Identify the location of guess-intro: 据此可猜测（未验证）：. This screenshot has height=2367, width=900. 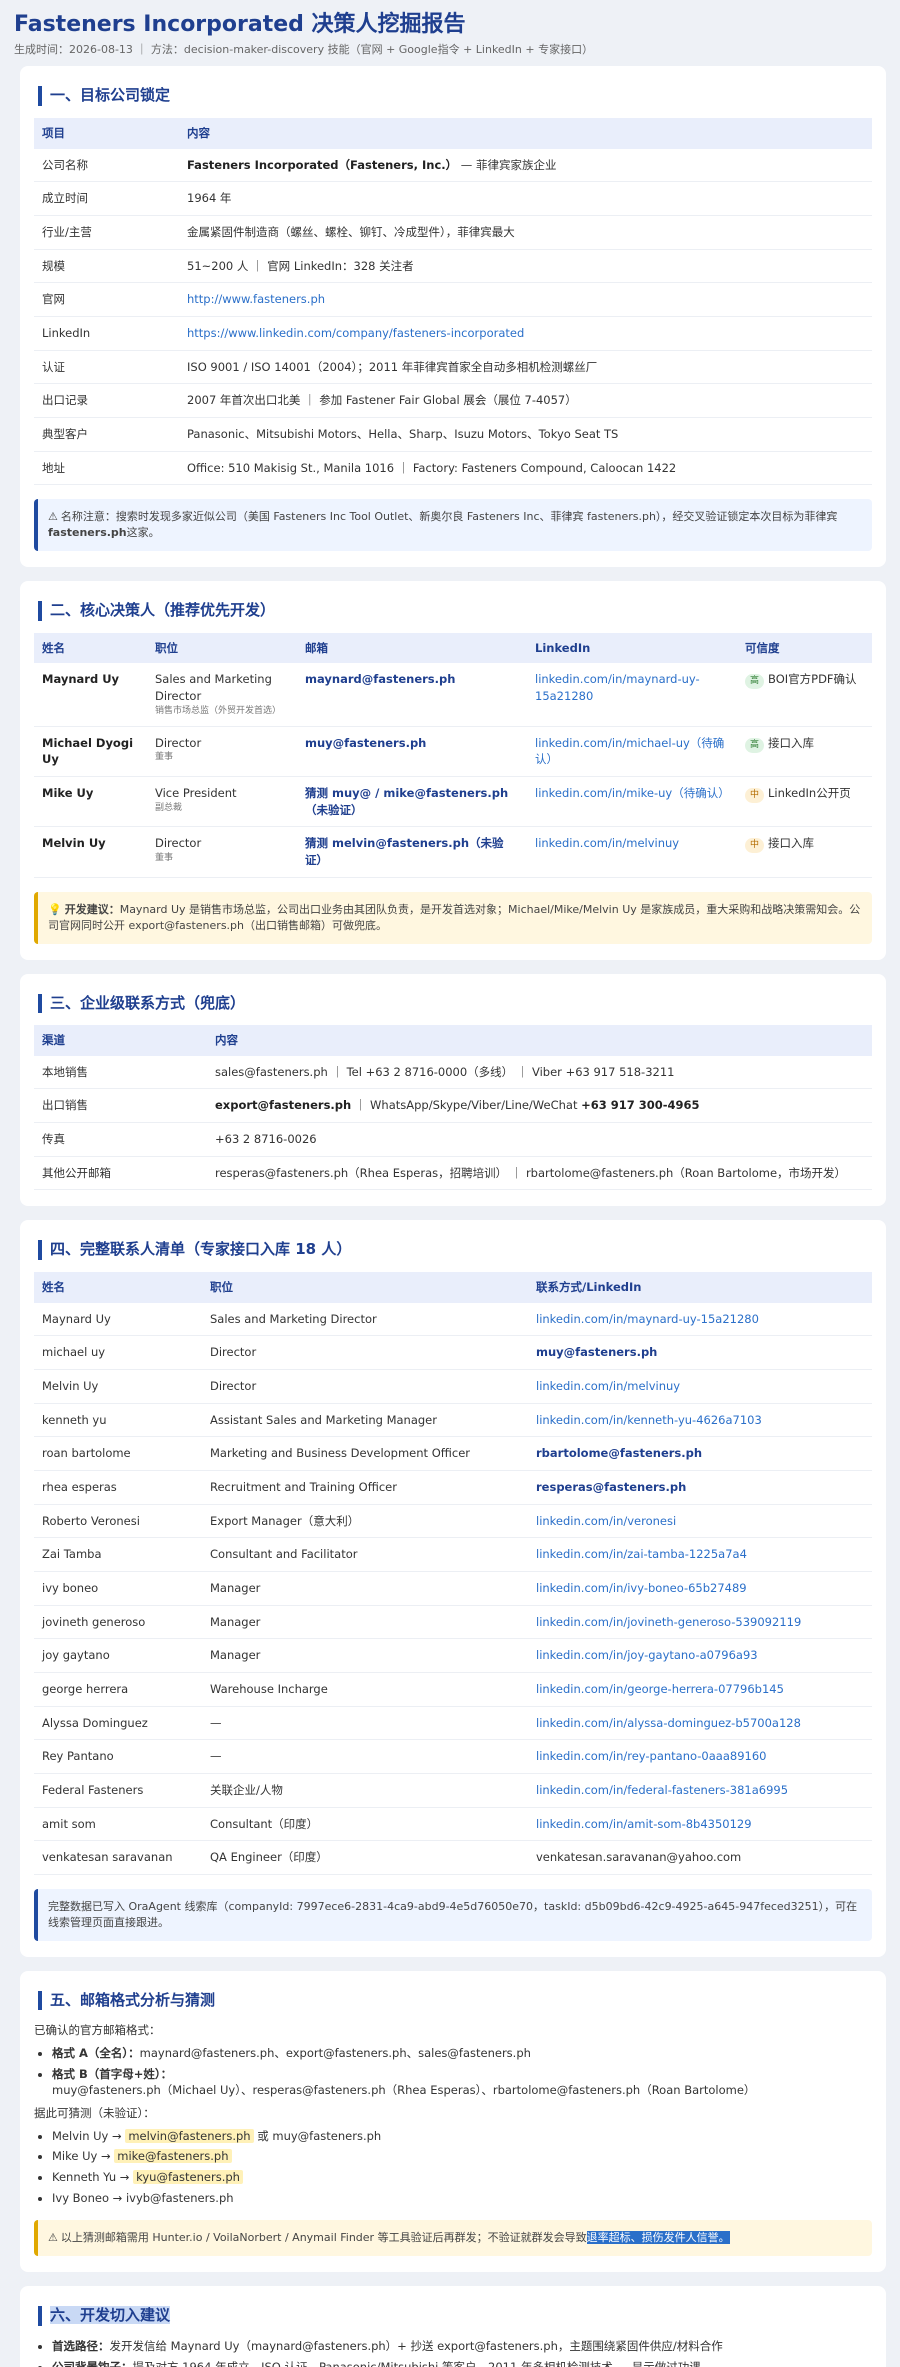
(94, 2113).